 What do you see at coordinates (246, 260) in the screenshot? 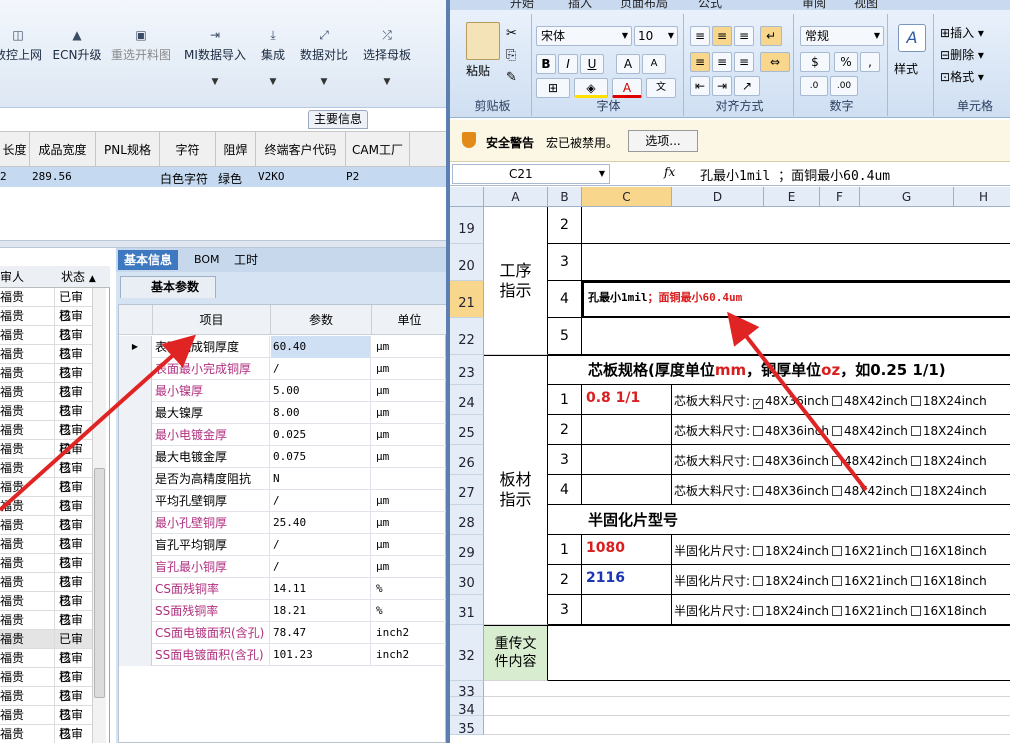
I see `tab-work-hours: 工时` at bounding box center [246, 260].